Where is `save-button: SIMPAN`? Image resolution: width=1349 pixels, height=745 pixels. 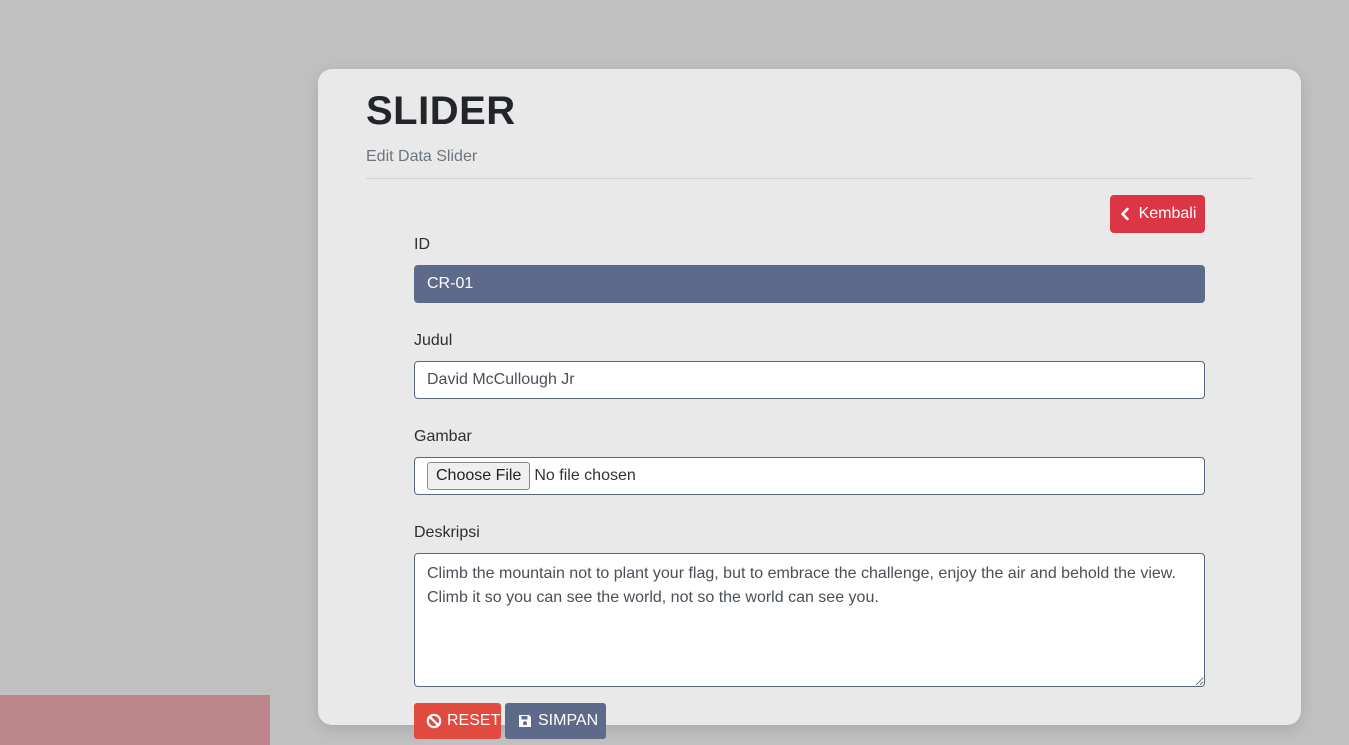 save-button: SIMPAN is located at coordinates (555, 721).